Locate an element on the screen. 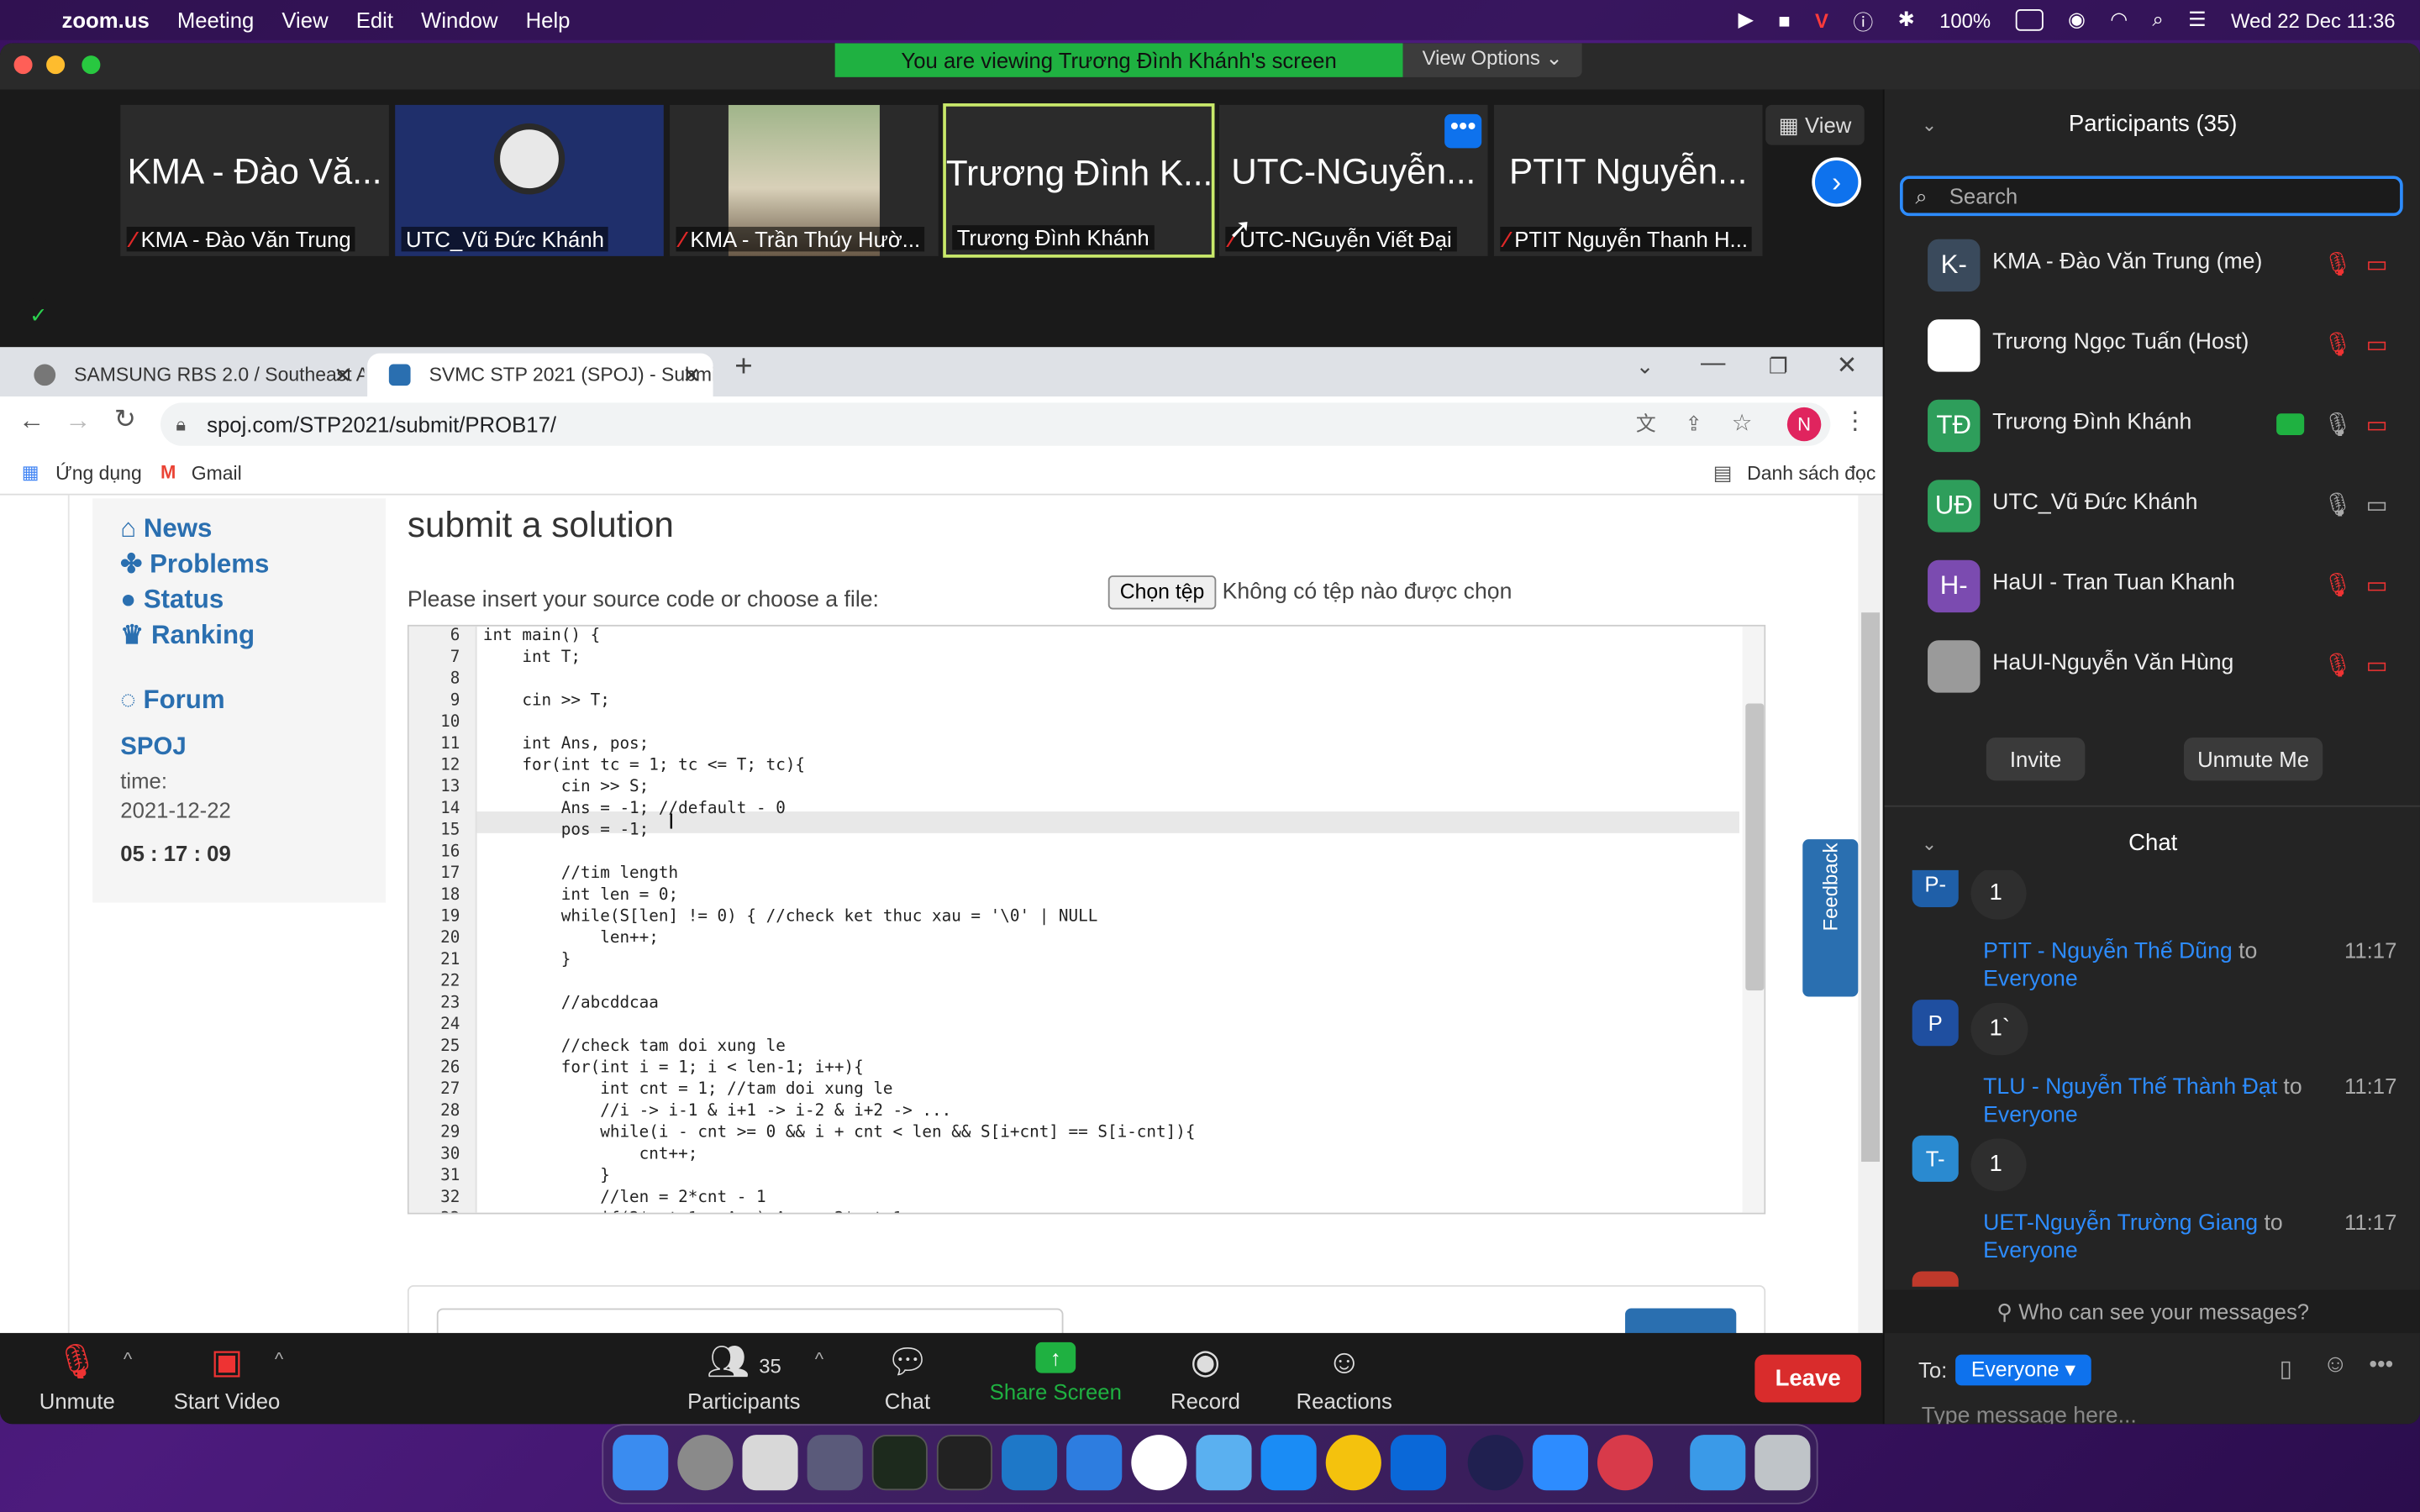 The height and width of the screenshot is (1512, 2420). view-options-button: View Options ⌄ is located at coordinates (1492, 60).